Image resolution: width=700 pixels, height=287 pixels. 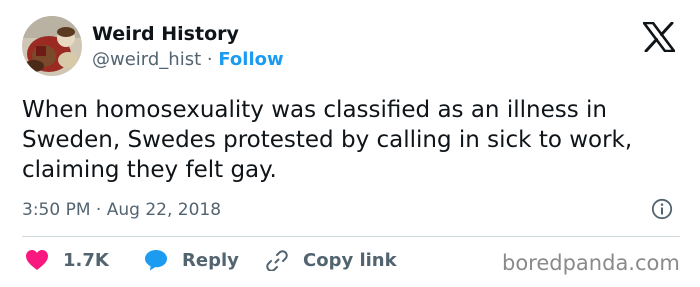 I want to click on like-count: 1.7K, so click(x=86, y=260).